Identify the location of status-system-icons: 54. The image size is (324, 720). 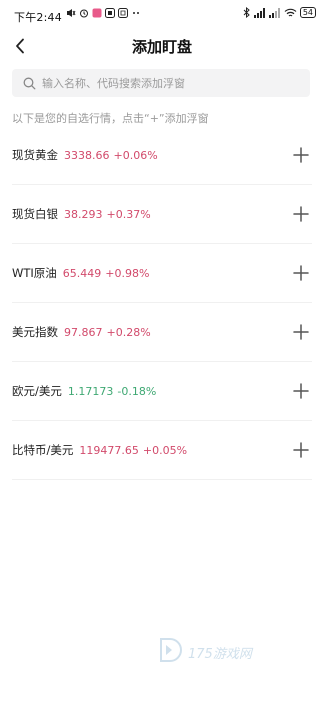
(279, 12).